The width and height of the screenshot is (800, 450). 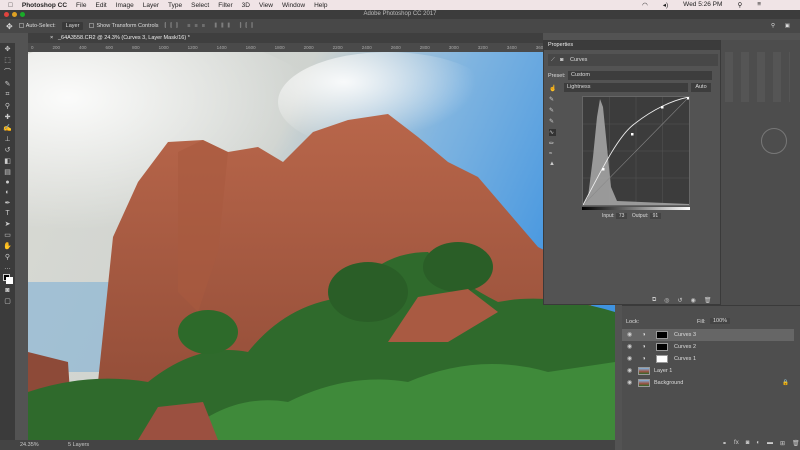 I want to click on color-swatches, so click(x=7, y=279).